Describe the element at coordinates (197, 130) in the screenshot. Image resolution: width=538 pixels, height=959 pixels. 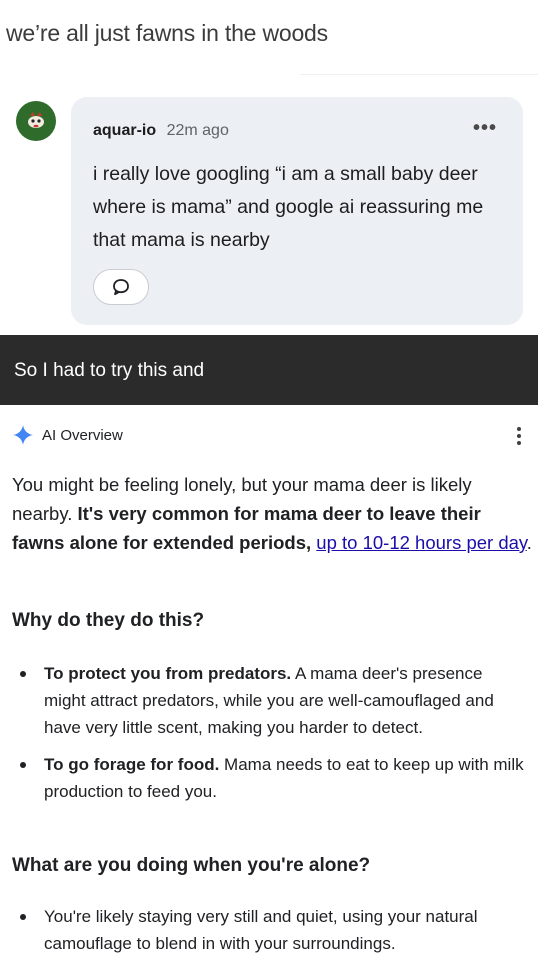
I see `comment-timestamp: 22m ago` at that location.